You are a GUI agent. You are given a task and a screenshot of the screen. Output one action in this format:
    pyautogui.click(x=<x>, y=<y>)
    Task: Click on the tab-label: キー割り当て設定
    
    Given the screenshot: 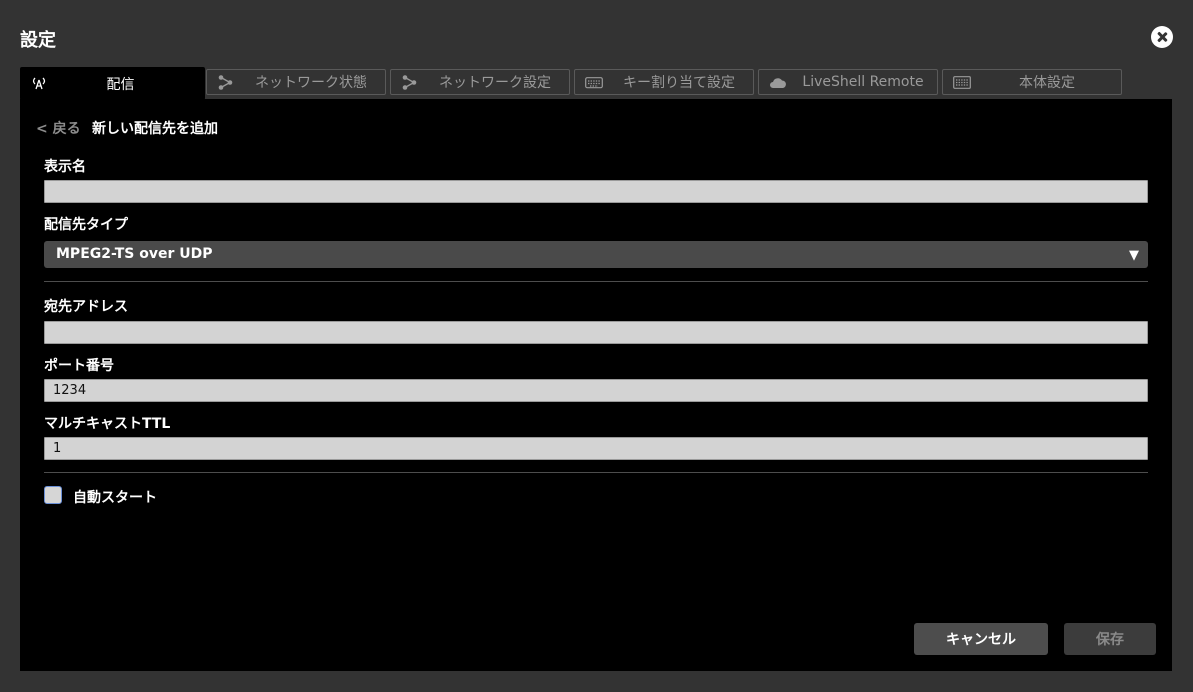 What is the action you would take?
    pyautogui.click(x=679, y=83)
    